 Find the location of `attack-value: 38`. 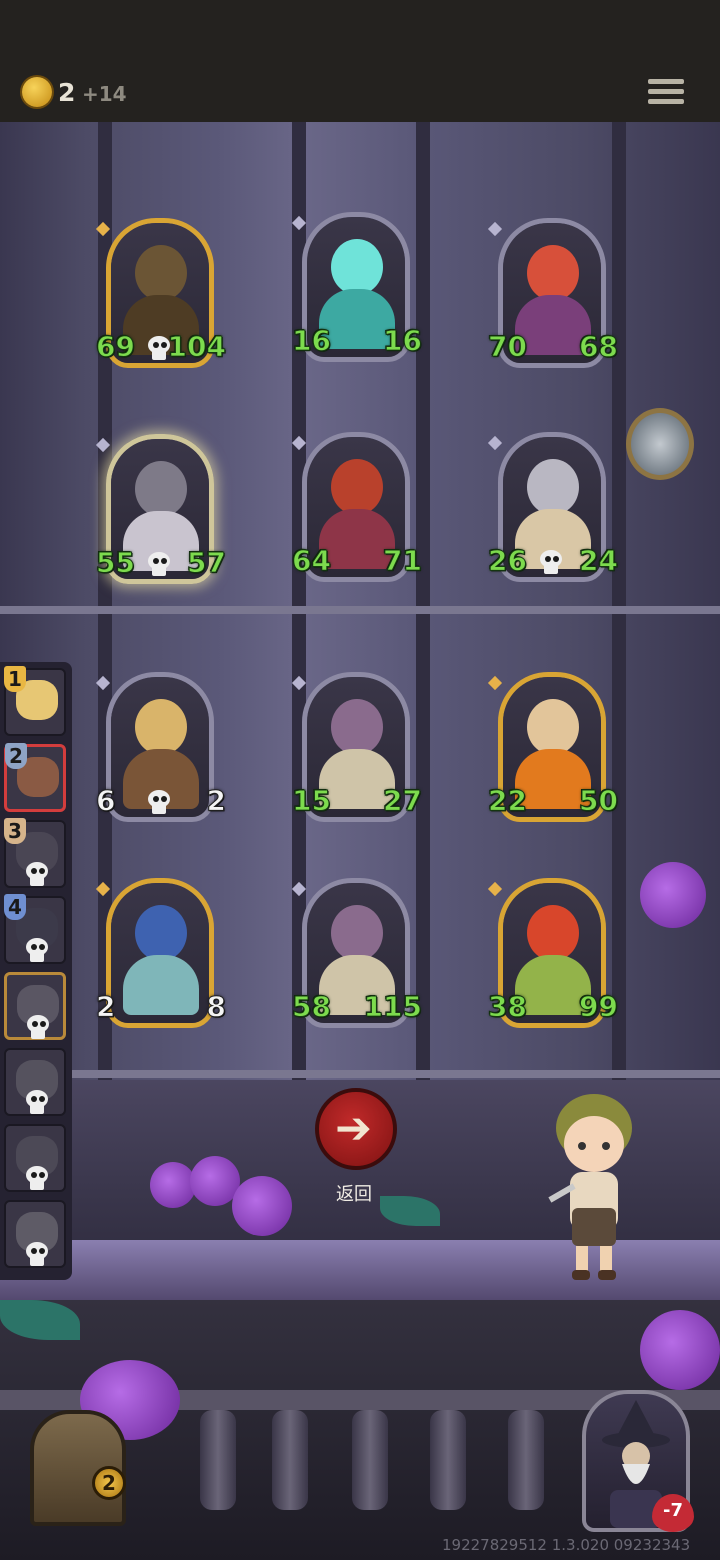

attack-value: 38 is located at coordinates (508, 1007).